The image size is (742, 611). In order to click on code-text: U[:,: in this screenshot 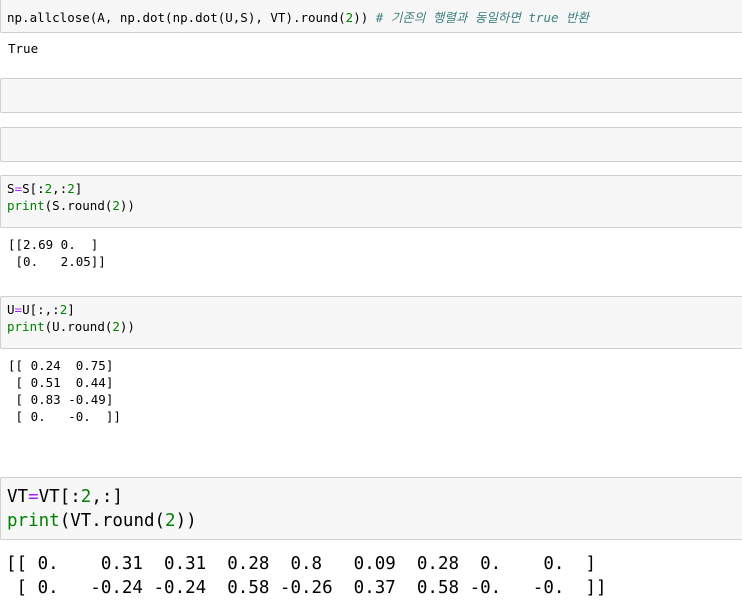, I will do `click(41, 309)`.